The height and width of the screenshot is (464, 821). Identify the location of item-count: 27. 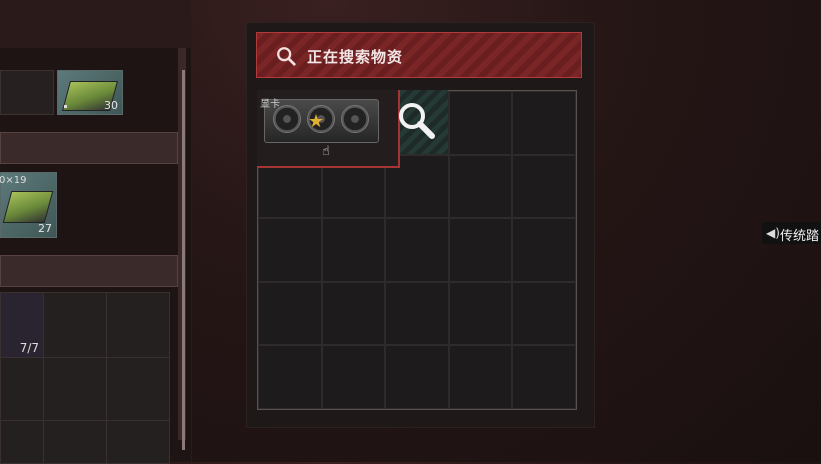
(45, 228).